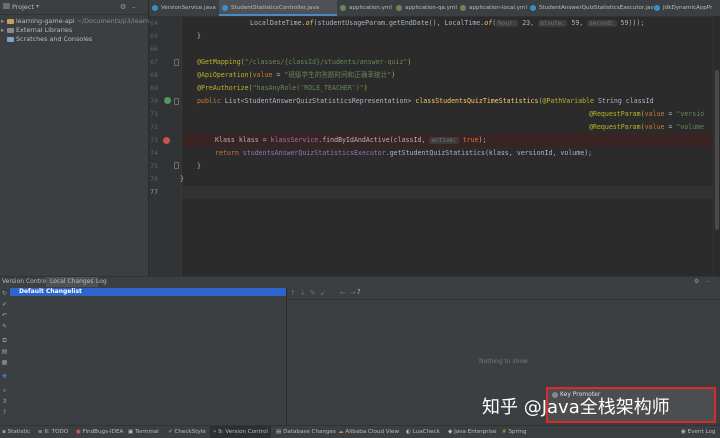  Describe the element at coordinates (306, 432) in the screenshot. I see `tool-database-changes: ▤ Database Changes` at that location.